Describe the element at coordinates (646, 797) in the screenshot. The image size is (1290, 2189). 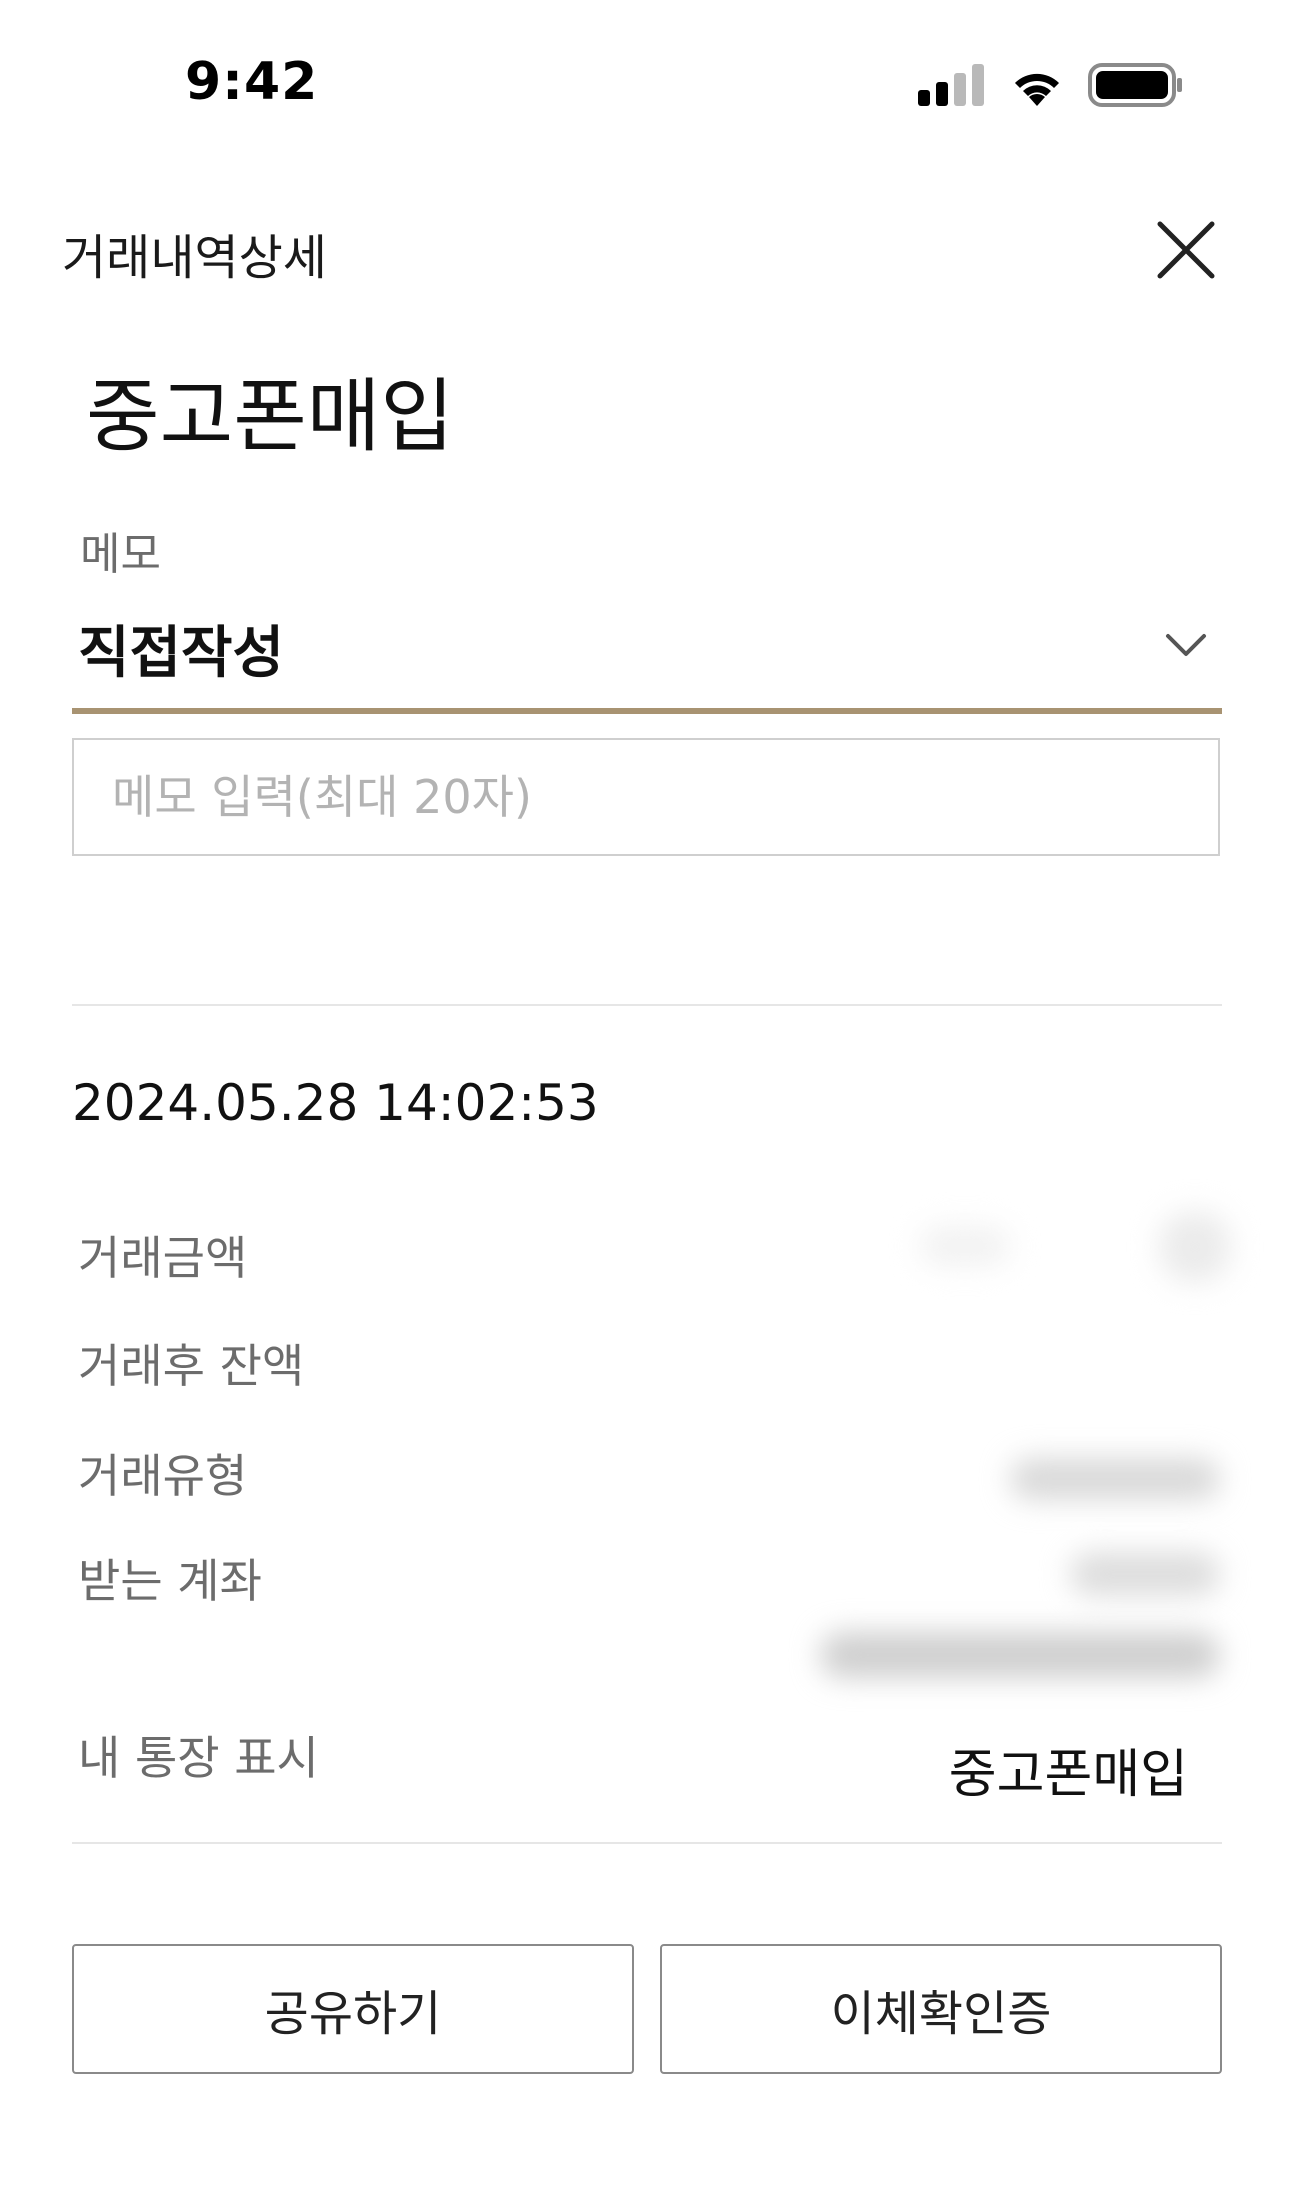
I see `memo-input` at that location.